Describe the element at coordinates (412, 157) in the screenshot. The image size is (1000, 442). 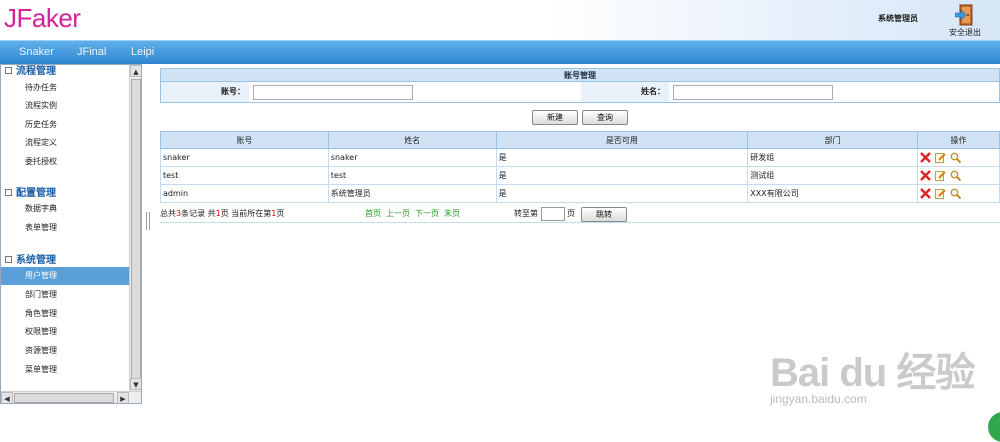
I see `cell-name: snaker` at that location.